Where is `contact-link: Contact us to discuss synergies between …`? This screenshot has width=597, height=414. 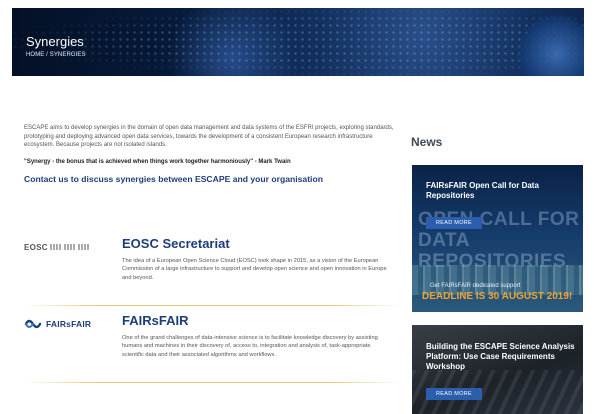 contact-link: Contact us to discuss synergies between … is located at coordinates (213, 179).